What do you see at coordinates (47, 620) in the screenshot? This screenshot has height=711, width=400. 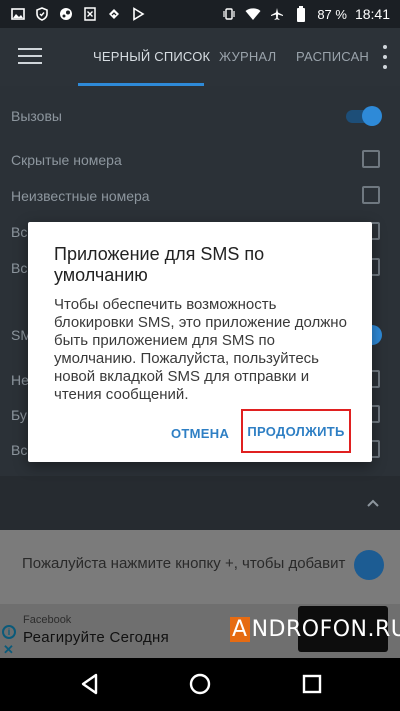 I see `ad-source: Facebook` at bounding box center [47, 620].